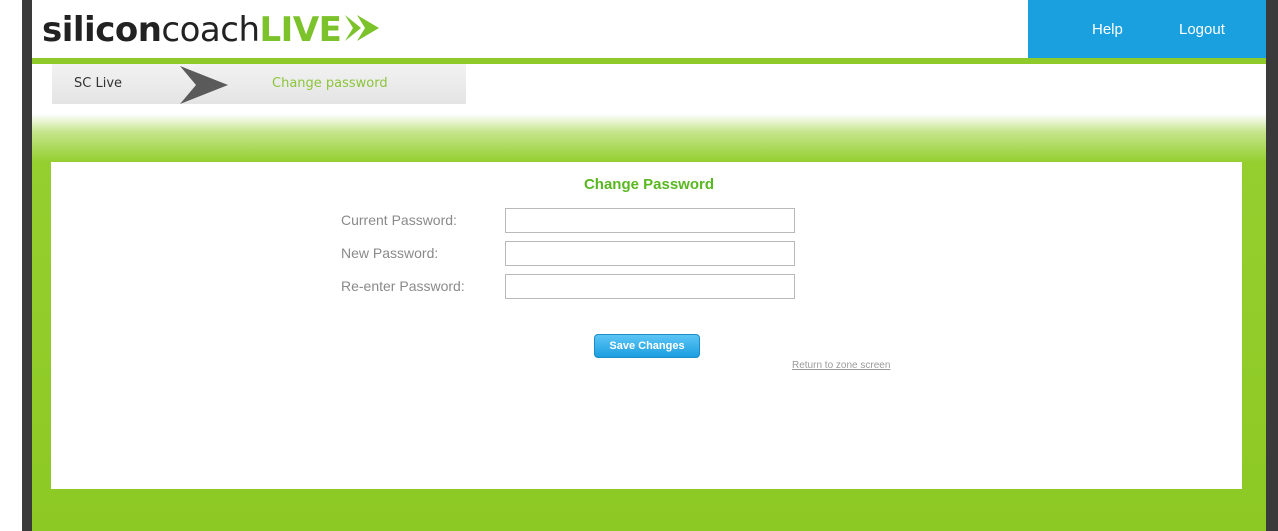 The image size is (1278, 531). What do you see at coordinates (841, 365) in the screenshot?
I see `return-to-zone-link: Return to zone screen` at bounding box center [841, 365].